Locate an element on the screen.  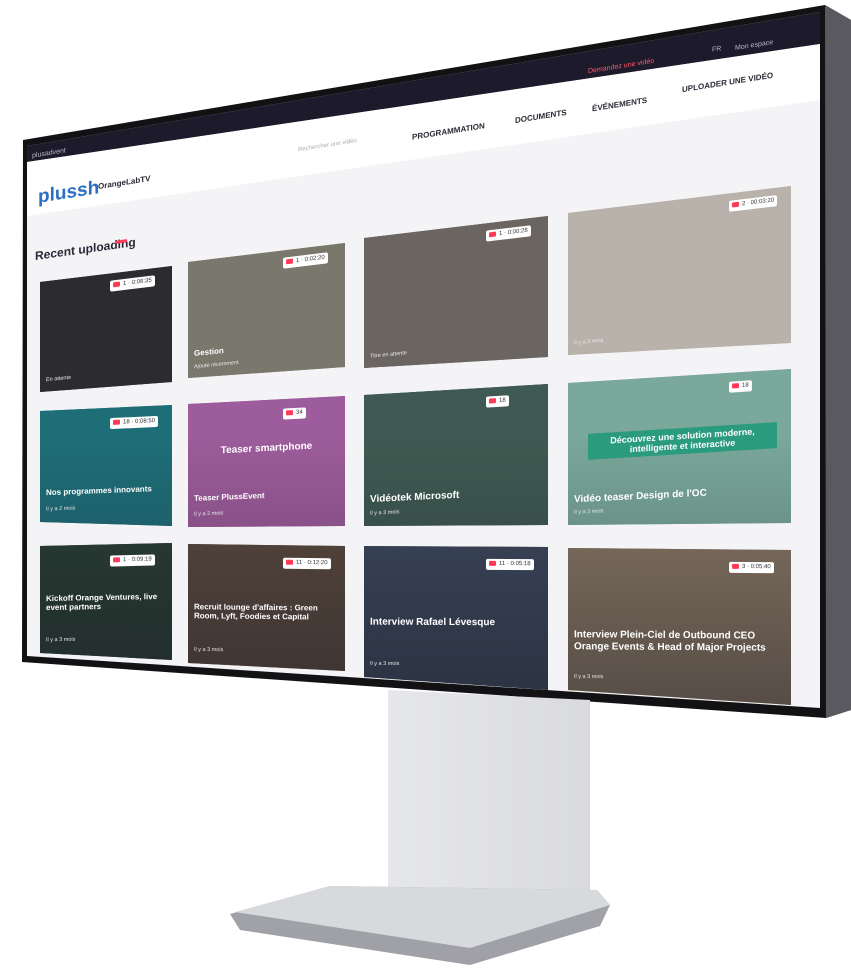
badge-label: 1 · 0:09:19 is located at coordinates (137, 560).